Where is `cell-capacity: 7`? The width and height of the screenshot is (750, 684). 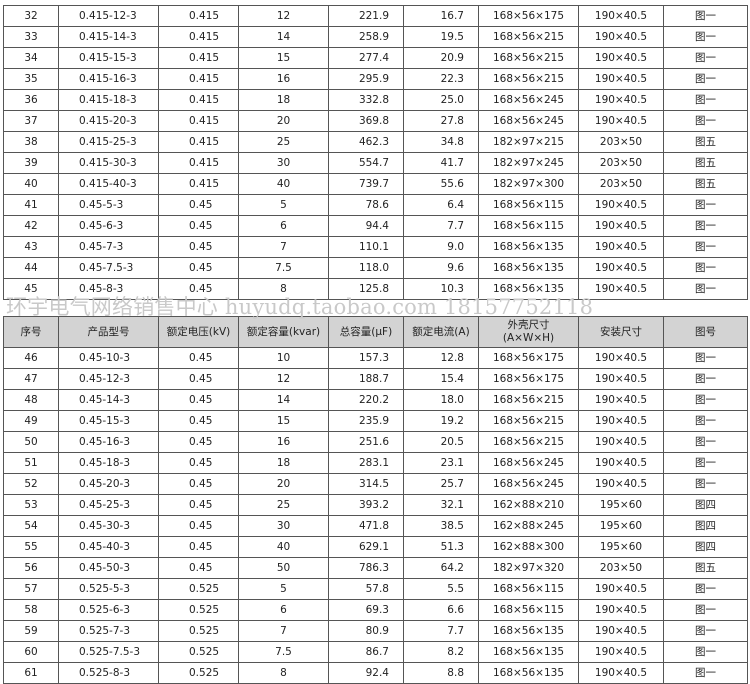 cell-capacity: 7 is located at coordinates (283, 631).